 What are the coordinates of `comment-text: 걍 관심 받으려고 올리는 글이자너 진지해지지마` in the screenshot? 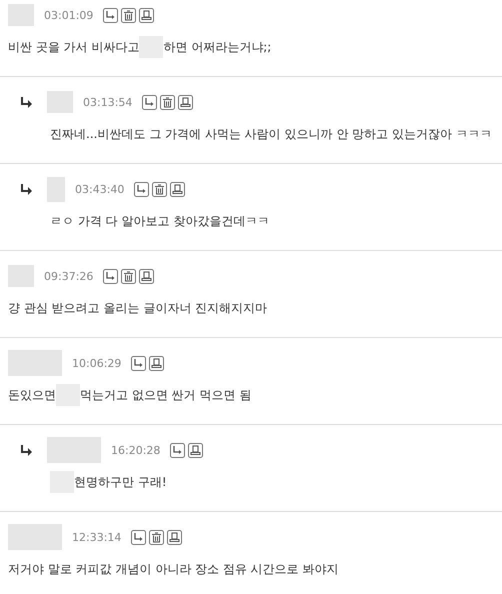 It's located at (138, 308).